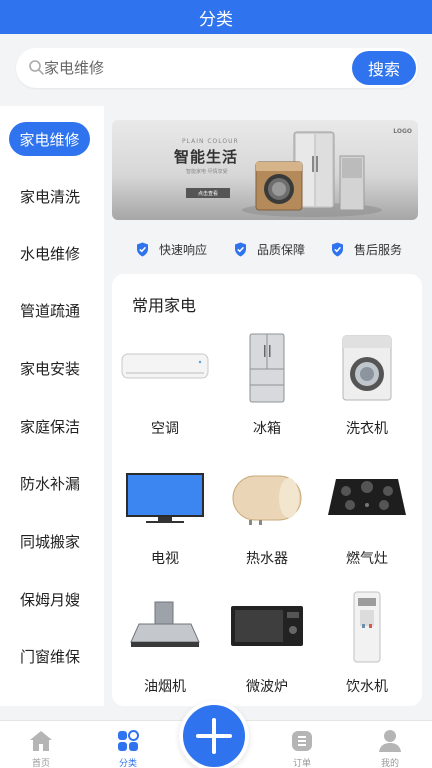  I want to click on sidebar-item-appliance-repair: 家电维修, so click(49, 139).